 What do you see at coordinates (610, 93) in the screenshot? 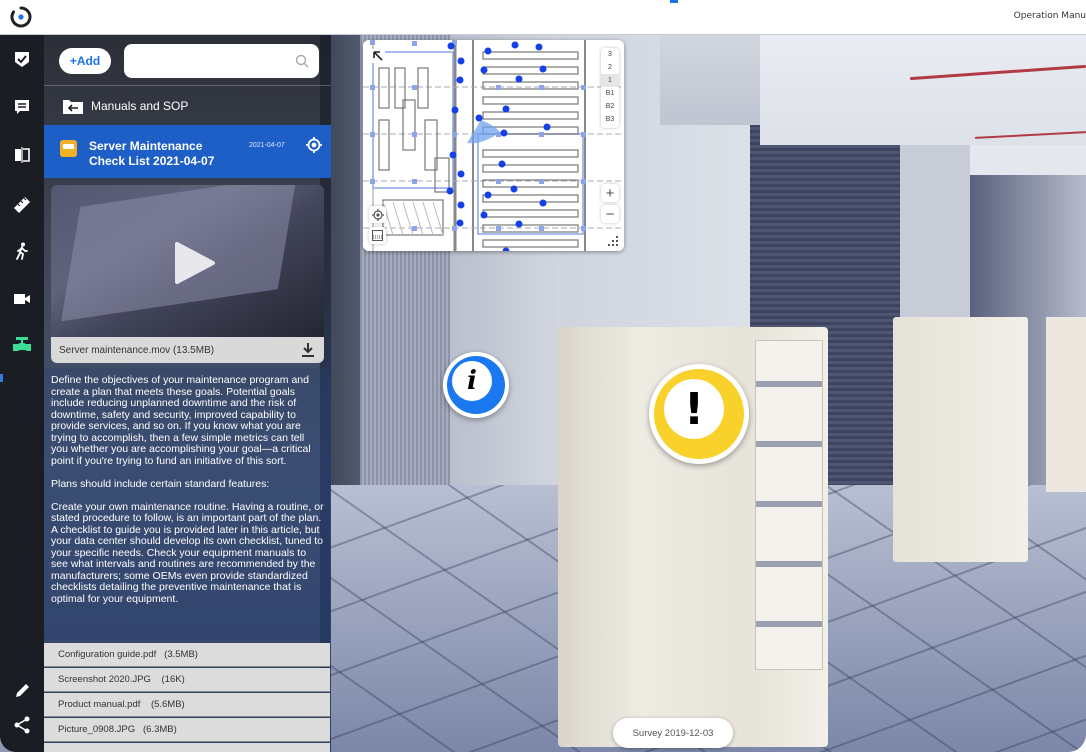
I see `floor-b1: B1` at bounding box center [610, 93].